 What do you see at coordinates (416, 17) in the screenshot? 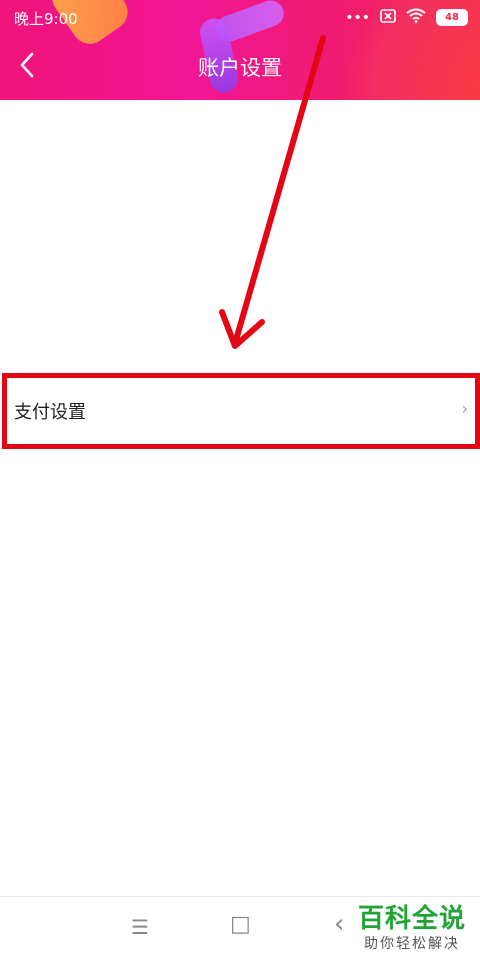
I see `wifi-icon` at bounding box center [416, 17].